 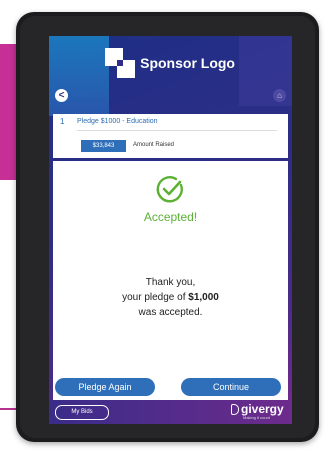 What do you see at coordinates (170, 217) in the screenshot?
I see `status-text: Accepted!` at bounding box center [170, 217].